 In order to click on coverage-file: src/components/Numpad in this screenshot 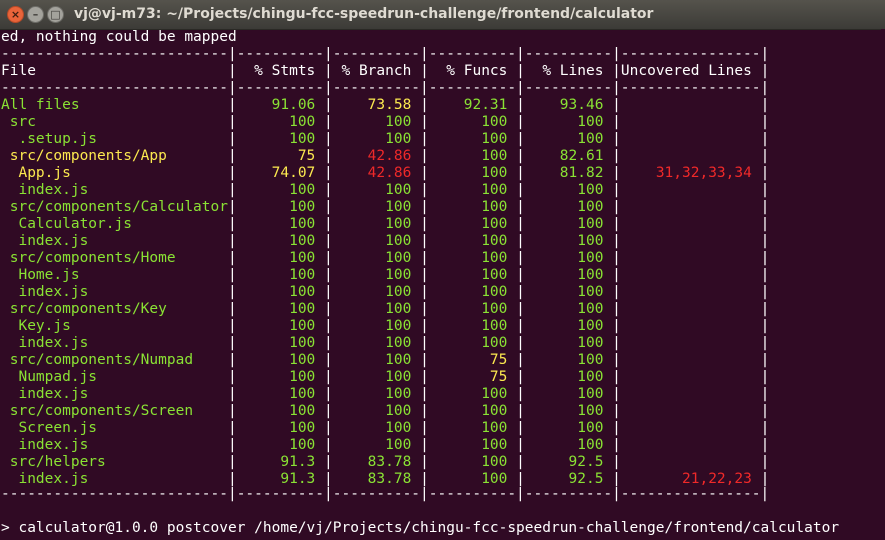, I will do `click(114, 360)`.